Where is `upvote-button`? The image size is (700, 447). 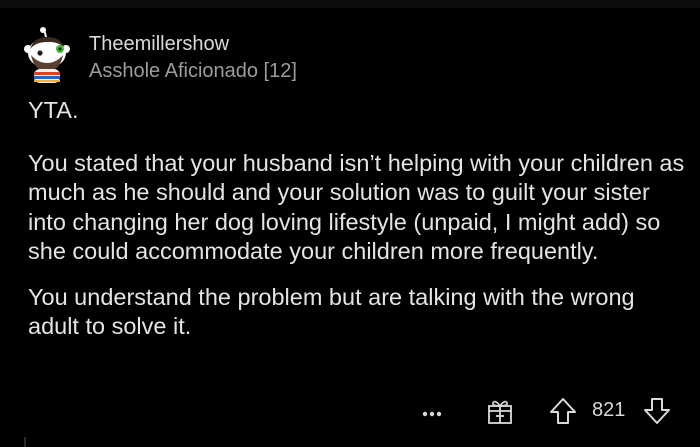 upvote-button is located at coordinates (563, 411).